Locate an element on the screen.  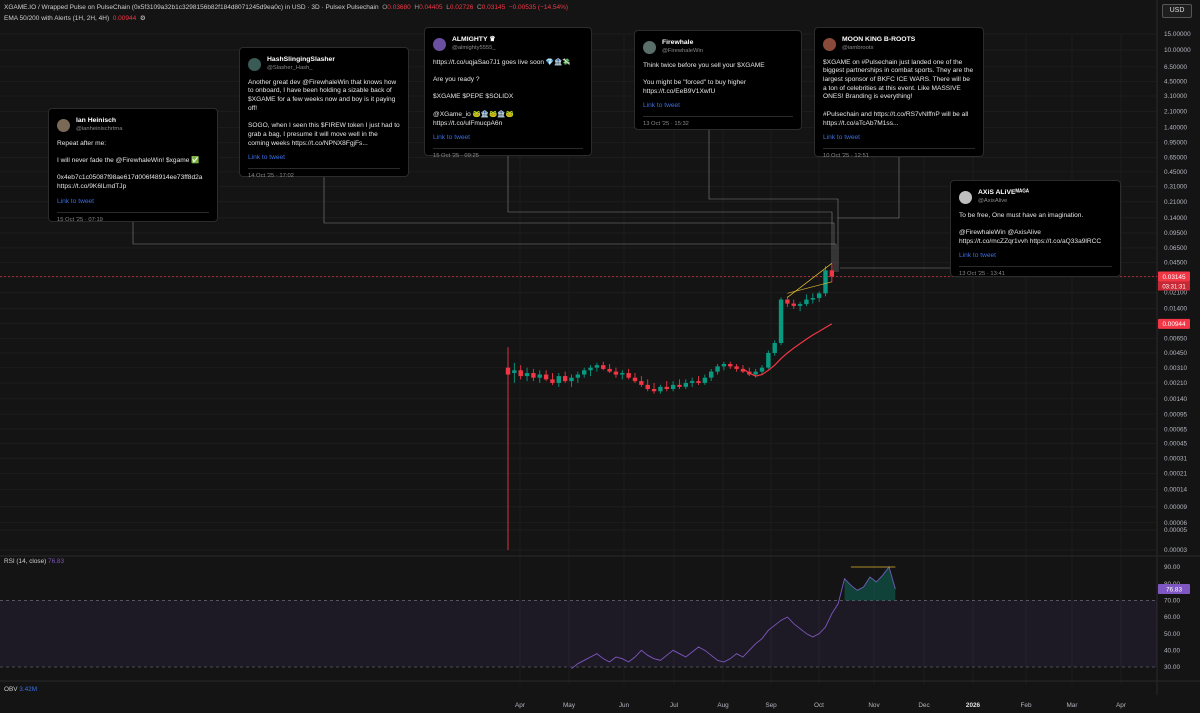
tweet-handle: @iambroots is located at coordinates (858, 47).